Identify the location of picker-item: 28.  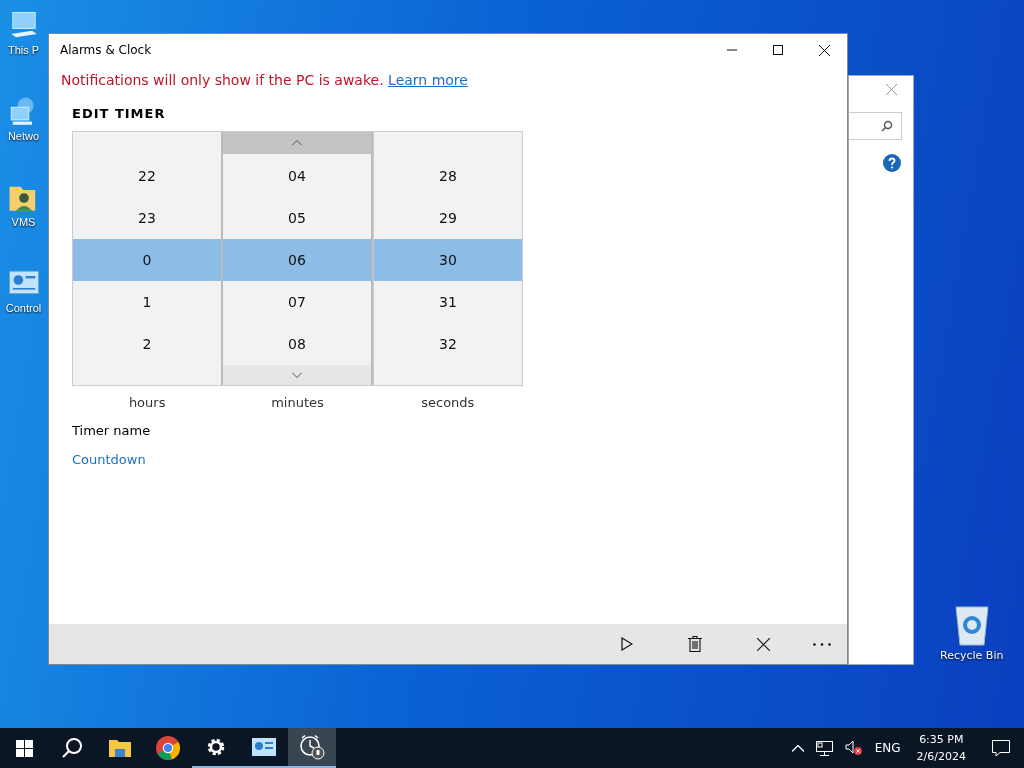
(448, 176).